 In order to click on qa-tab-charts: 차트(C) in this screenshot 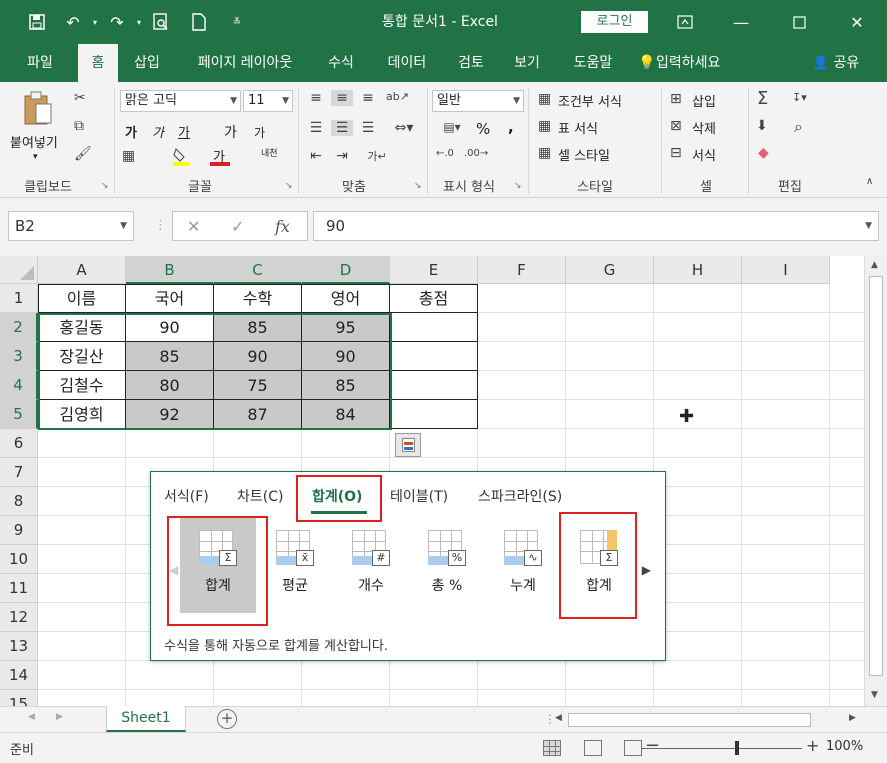, I will do `click(260, 496)`.